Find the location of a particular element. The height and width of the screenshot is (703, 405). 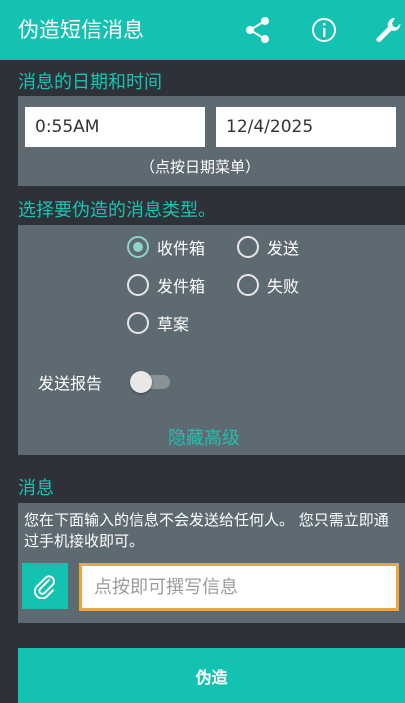

hide-advanced-link: 隐藏高级 is located at coordinates (204, 437).